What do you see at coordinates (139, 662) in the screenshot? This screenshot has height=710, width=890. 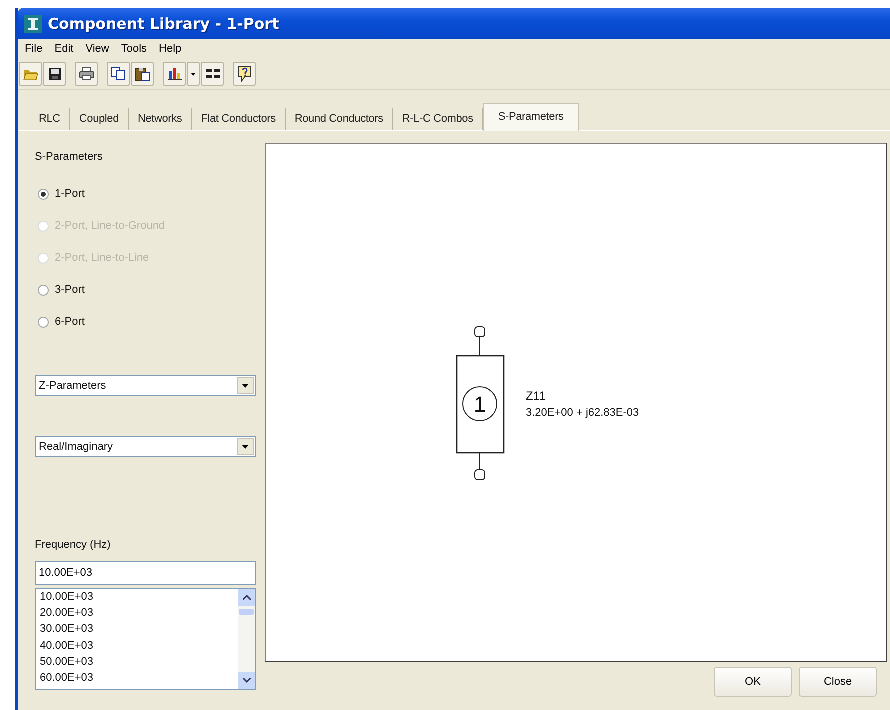 I see `list-item: 50.00E+03` at bounding box center [139, 662].